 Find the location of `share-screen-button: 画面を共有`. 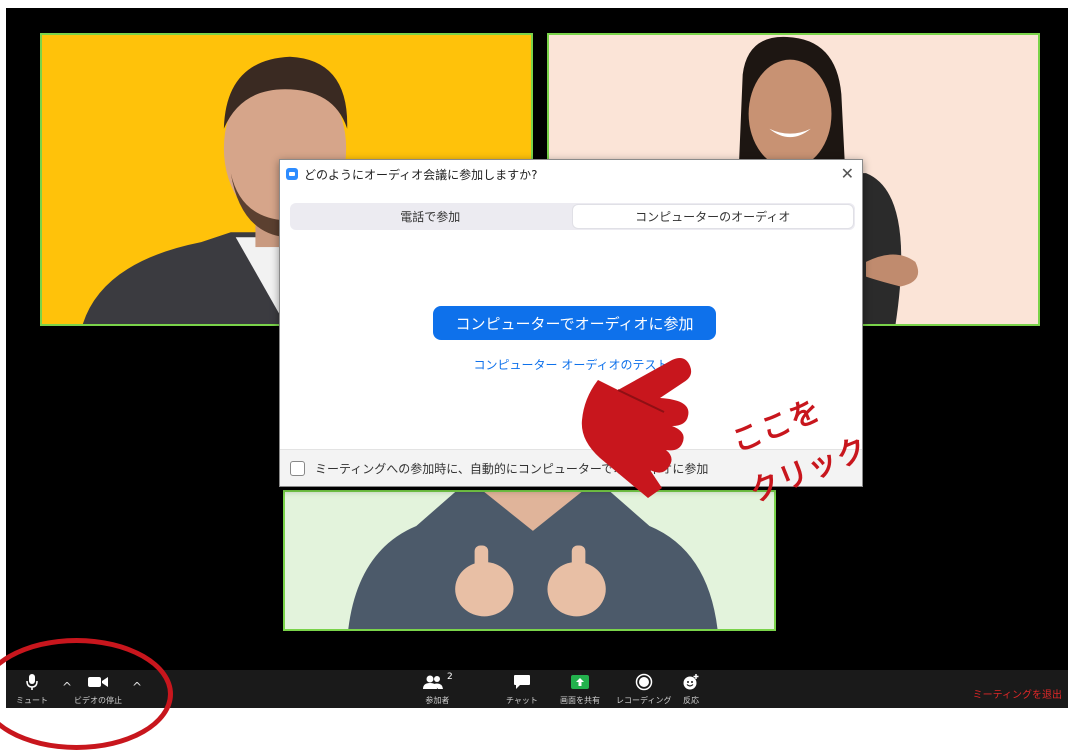

share-screen-button: 画面を共有 is located at coordinates (580, 689).